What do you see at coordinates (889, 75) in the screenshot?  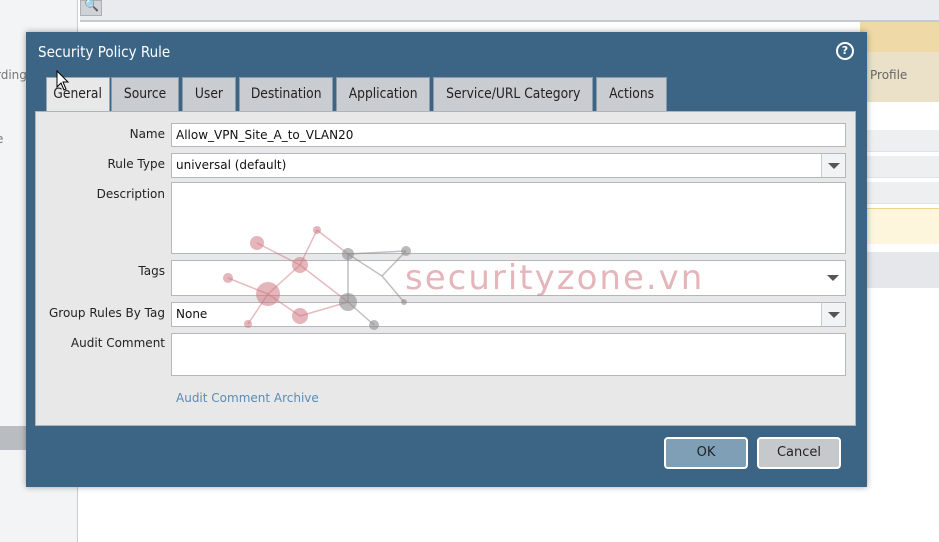 I see `column-header-profile: Profile` at bounding box center [889, 75].